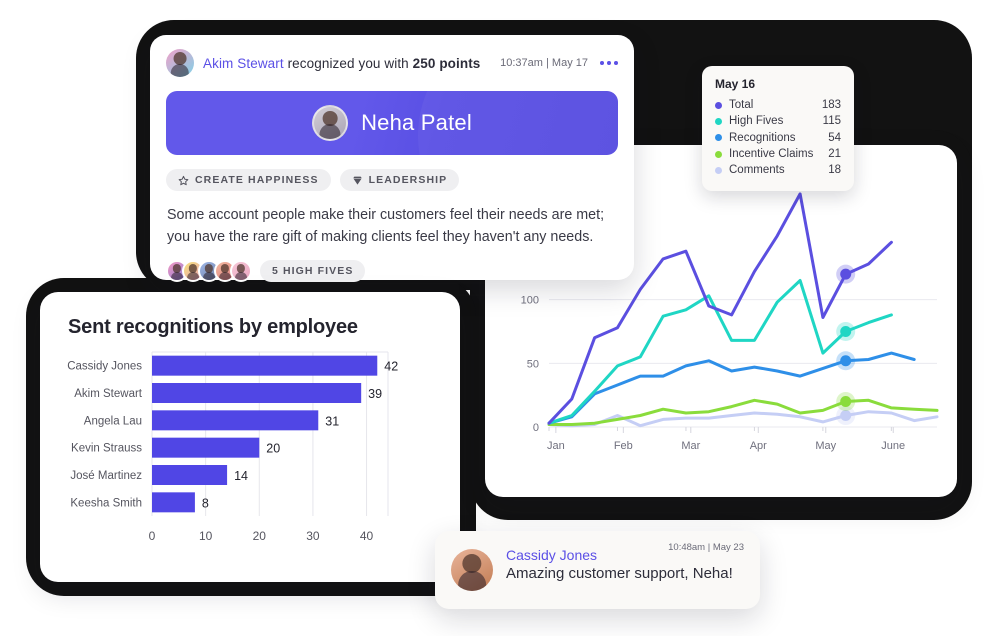  Describe the element at coordinates (205, 503) in the screenshot. I see `bar-value-label: 8` at that location.